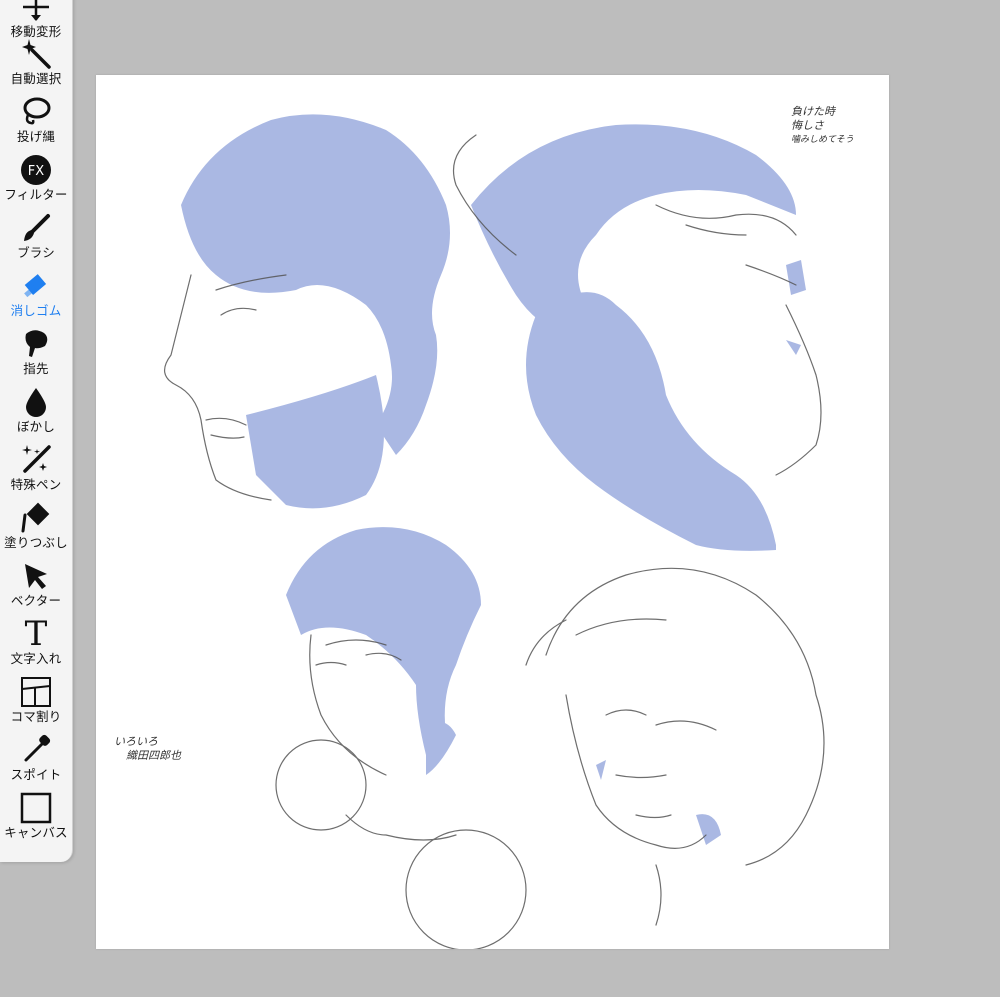 The image size is (1000, 997). What do you see at coordinates (153, 755) in the screenshot?
I see `note-line: 織田四郎也` at bounding box center [153, 755].